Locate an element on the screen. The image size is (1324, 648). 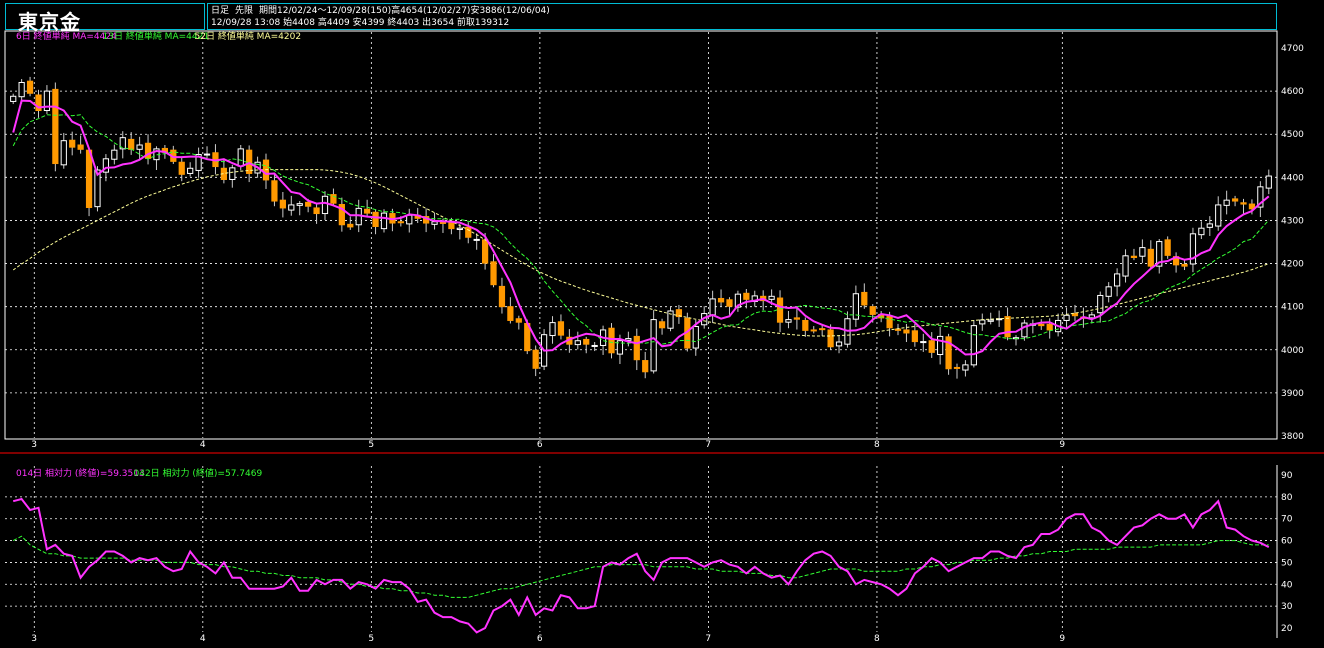
lower-x-tick-label: 6 is located at coordinates (540, 639).